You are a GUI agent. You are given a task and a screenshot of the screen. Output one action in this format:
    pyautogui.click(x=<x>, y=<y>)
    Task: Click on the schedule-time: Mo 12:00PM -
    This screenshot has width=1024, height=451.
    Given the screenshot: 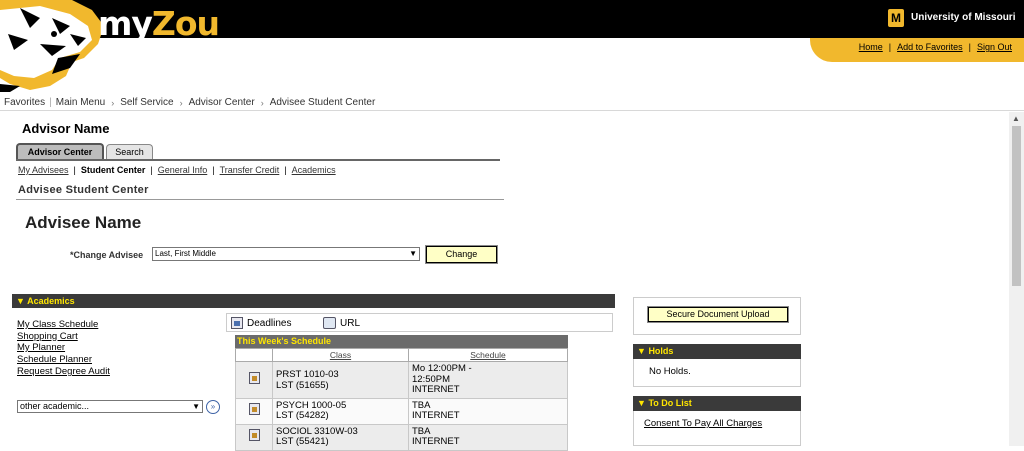 What is the action you would take?
    pyautogui.click(x=442, y=368)
    